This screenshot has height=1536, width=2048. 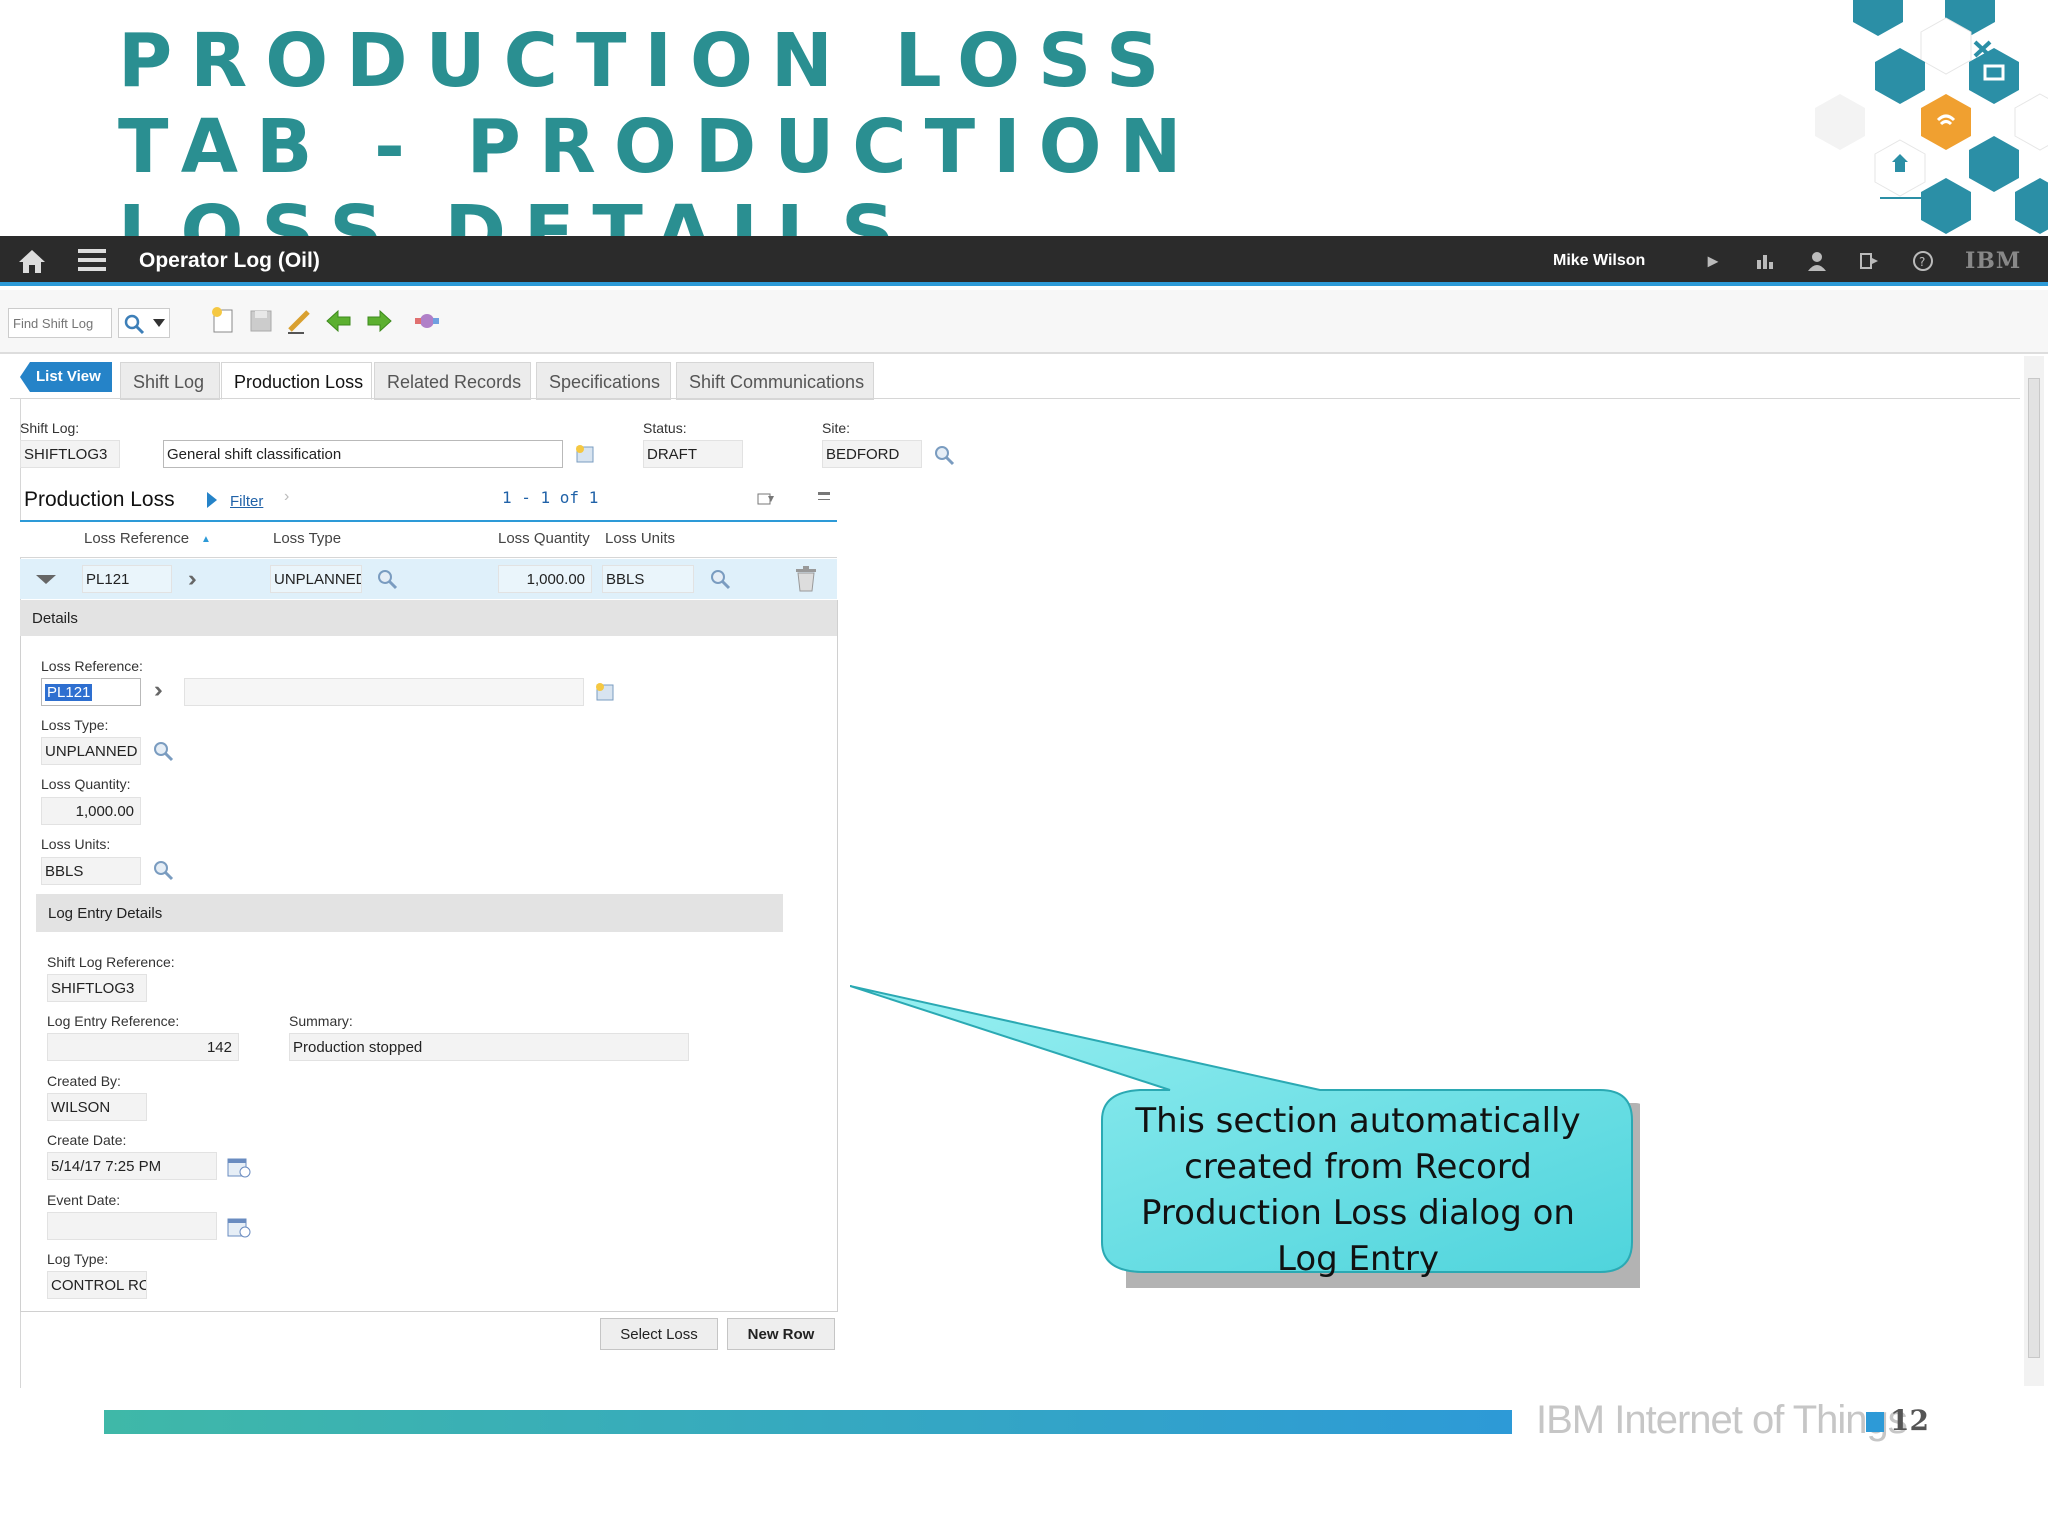 I want to click on shift-log-reference-field: SHIFTLOG3, so click(x=97, y=988).